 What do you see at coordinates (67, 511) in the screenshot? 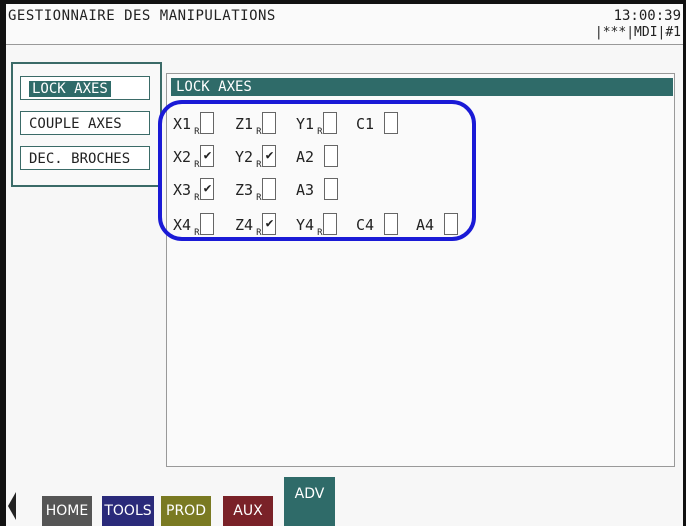
I see `tab-home: HOME` at bounding box center [67, 511].